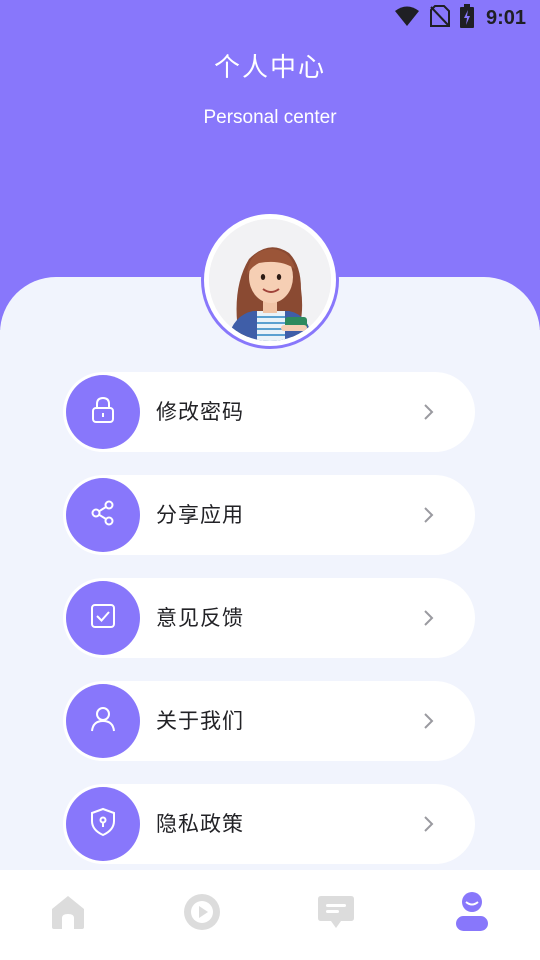  Describe the element at coordinates (200, 412) in the screenshot. I see `menu-label: 修改密码` at that location.